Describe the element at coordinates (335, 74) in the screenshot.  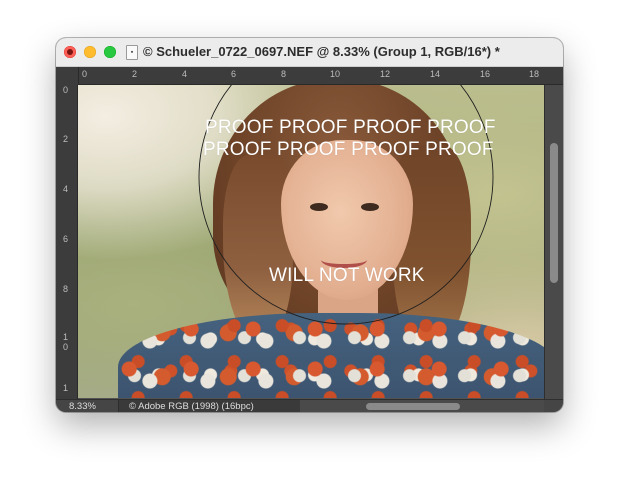
I see `ruler-label: 10` at that location.